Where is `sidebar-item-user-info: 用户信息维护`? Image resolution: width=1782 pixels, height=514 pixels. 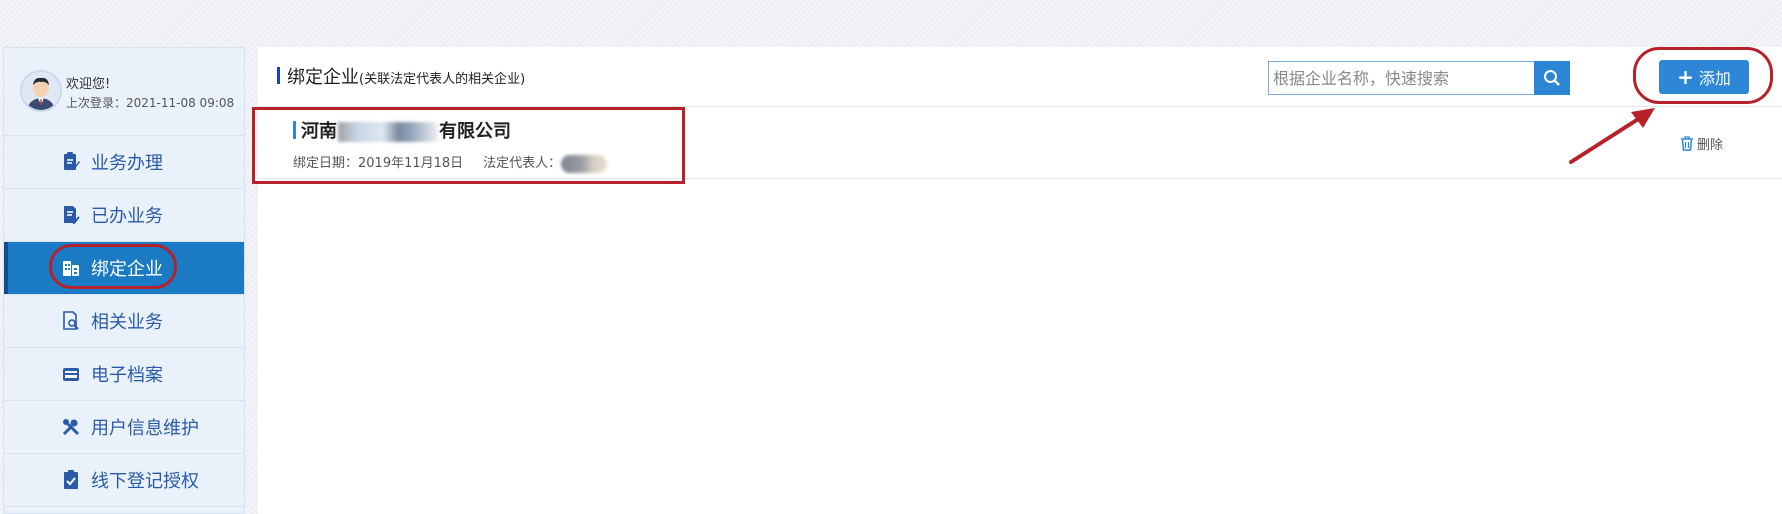 sidebar-item-user-info: 用户信息维护 is located at coordinates (124, 427).